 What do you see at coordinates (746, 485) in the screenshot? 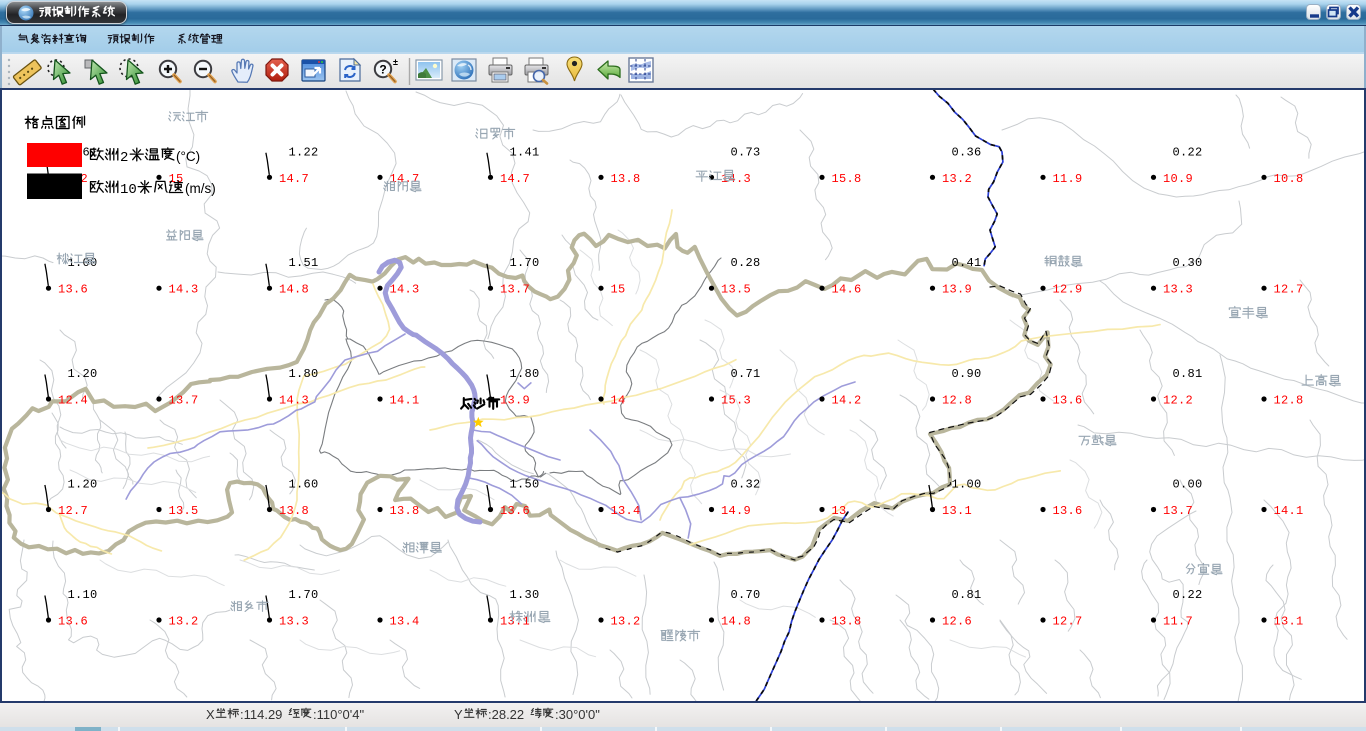
I see `svg-text: 0.32` at bounding box center [746, 485].